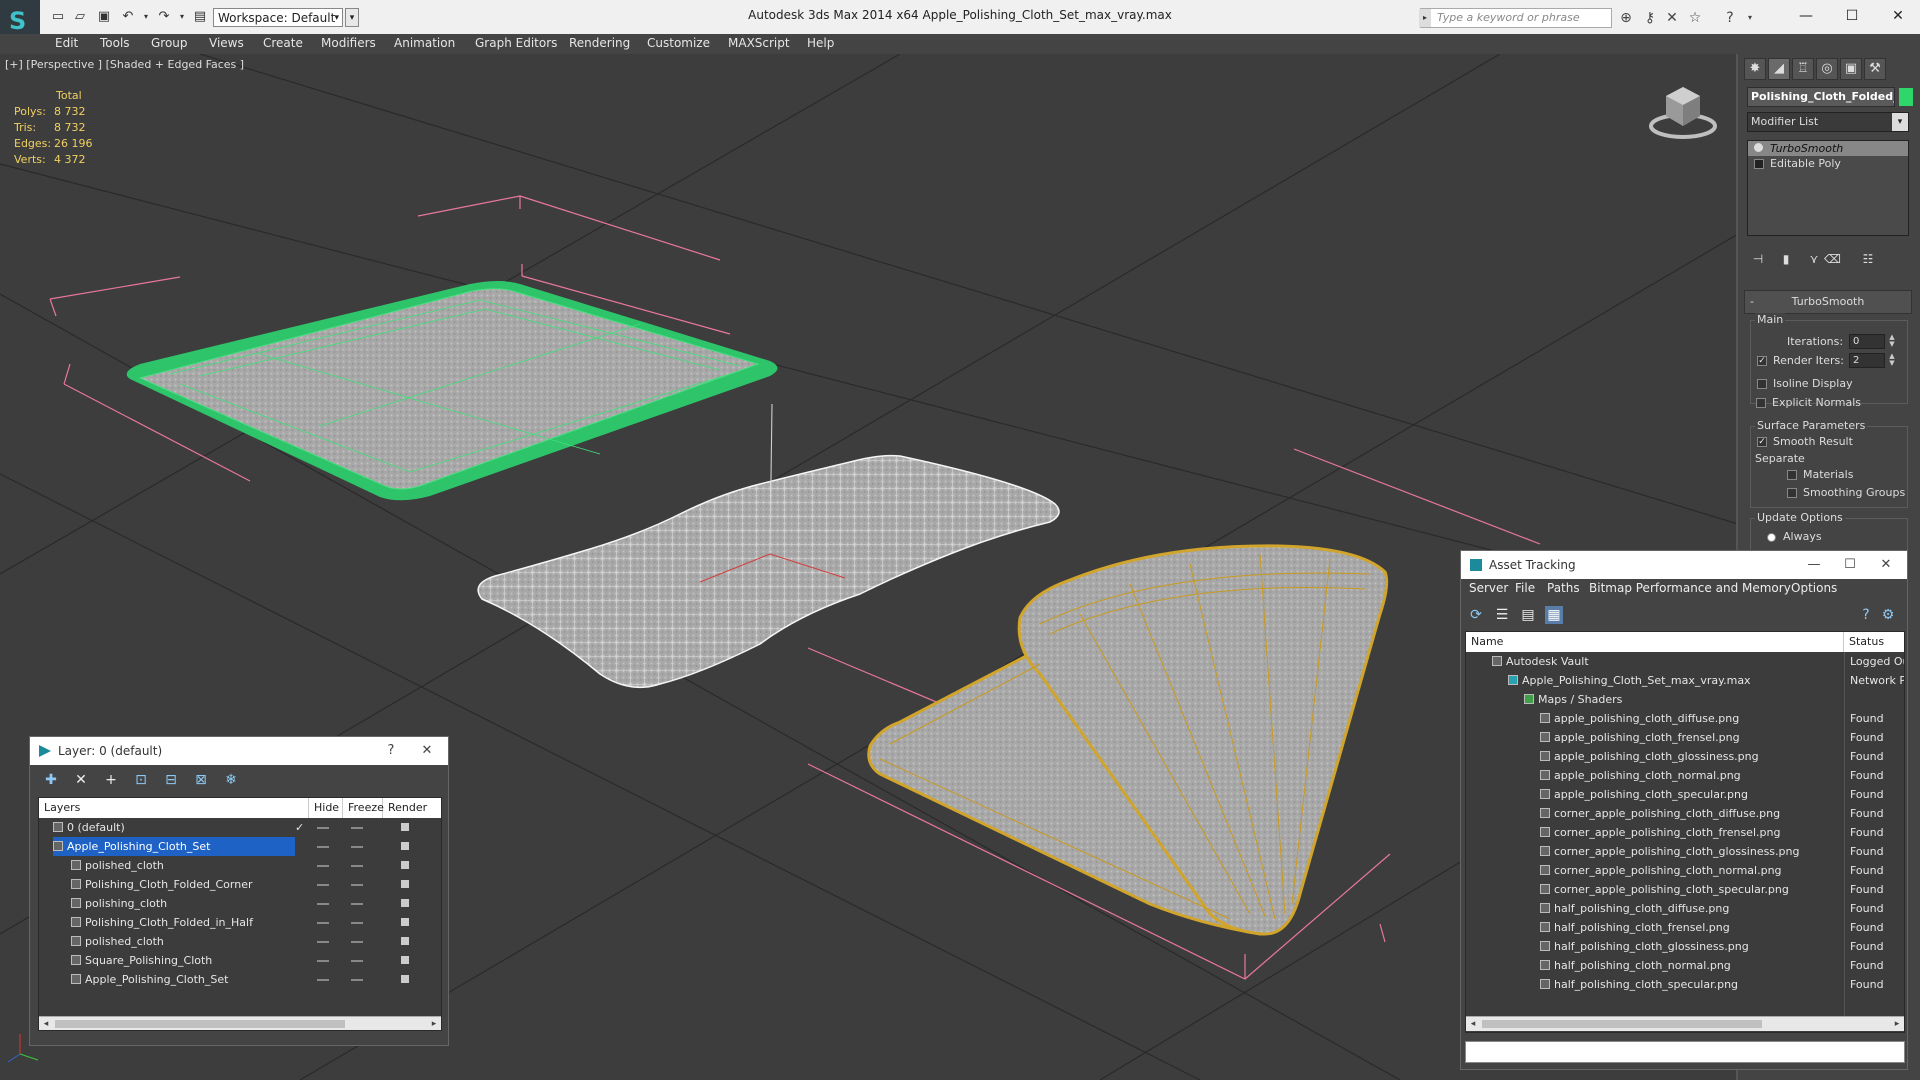 The width and height of the screenshot is (1920, 1080). What do you see at coordinates (171, 780) in the screenshot?
I see `highlight-layer-icon: ⊟` at bounding box center [171, 780].